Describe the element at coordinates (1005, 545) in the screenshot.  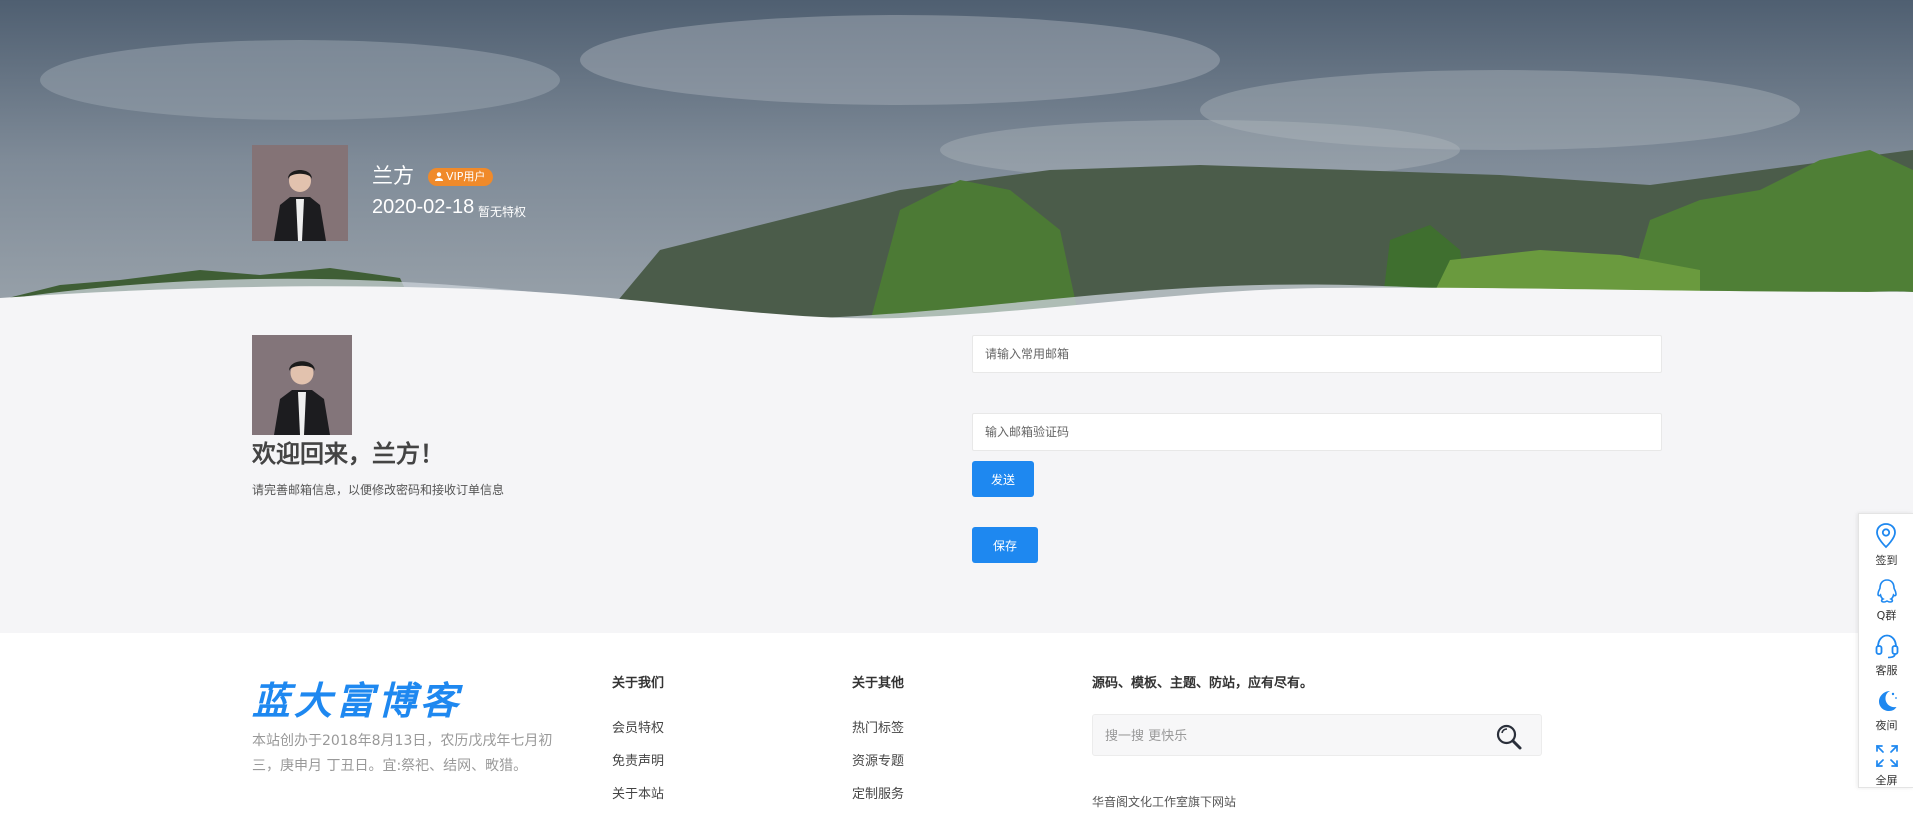
I see `save-button: 保存` at that location.